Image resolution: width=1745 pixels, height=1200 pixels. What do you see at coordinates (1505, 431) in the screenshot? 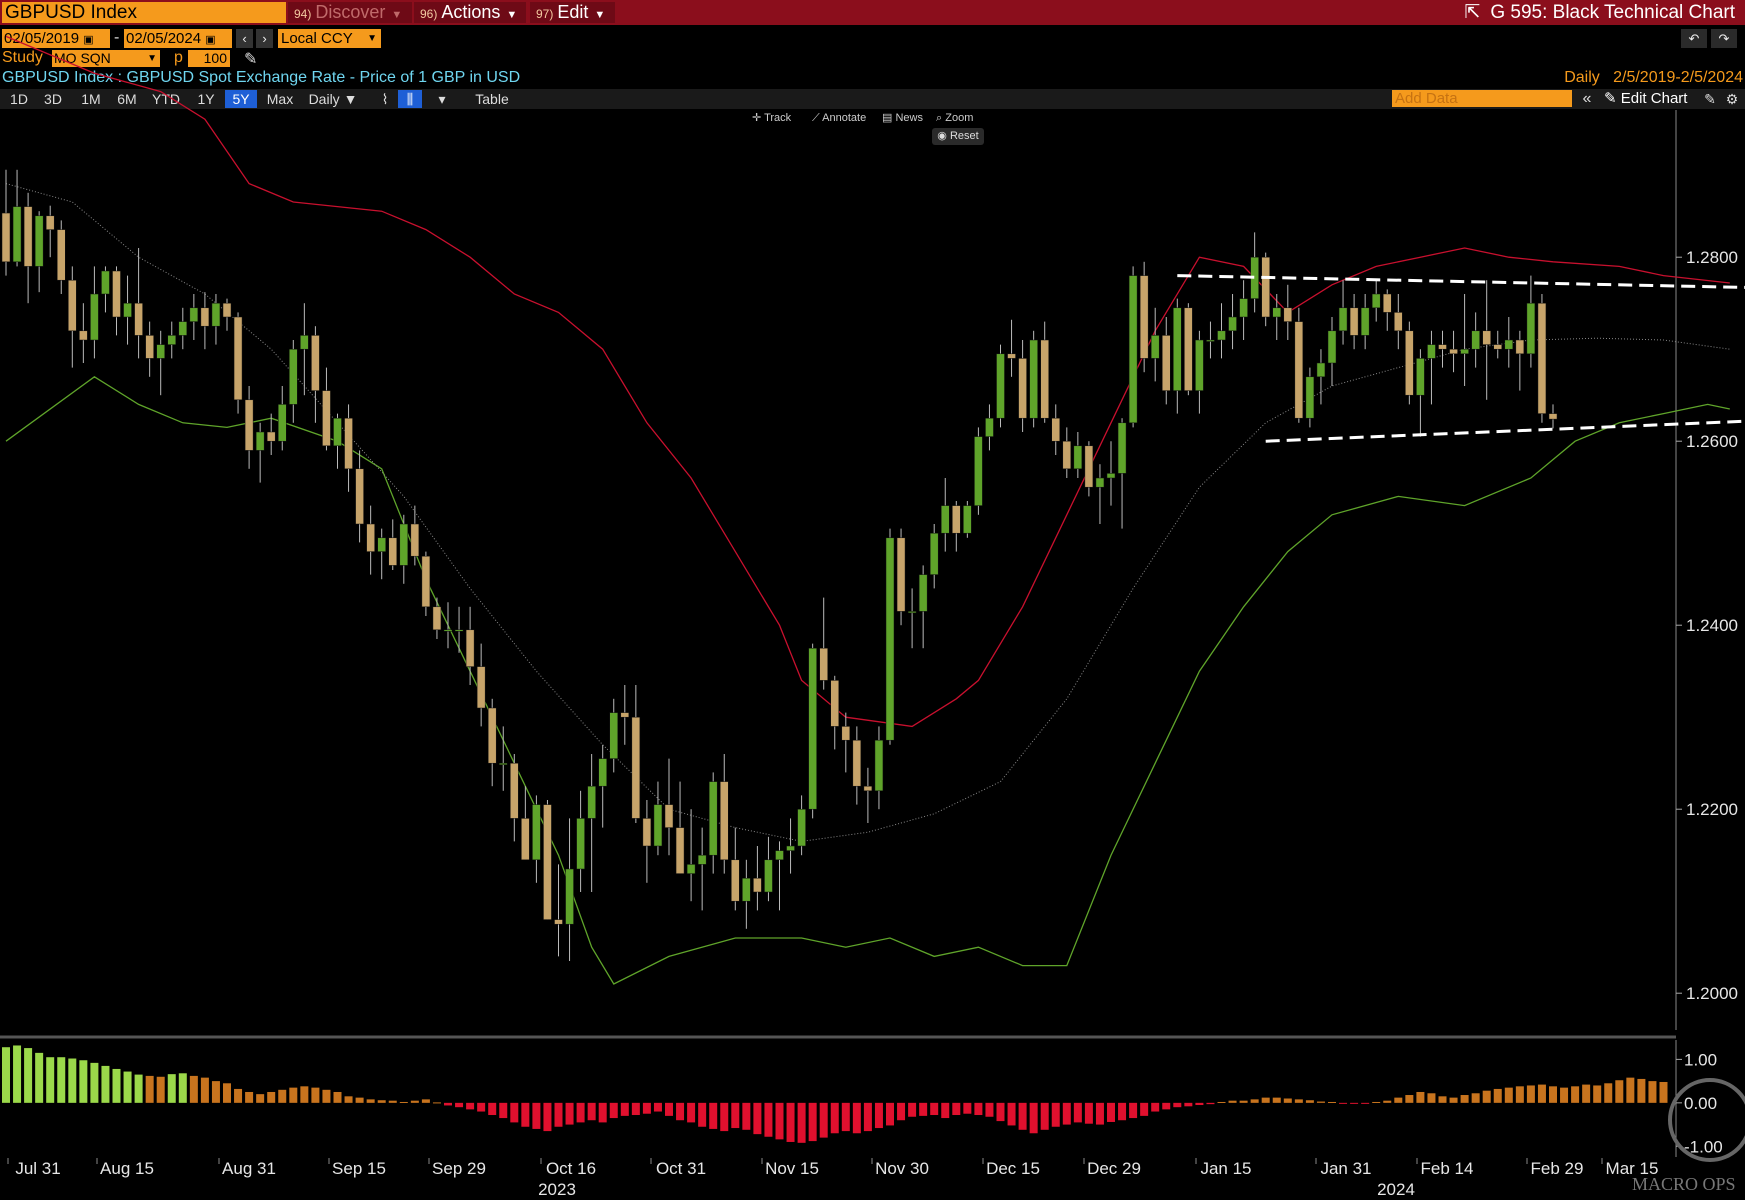
I see `support-trendline` at bounding box center [1505, 431].